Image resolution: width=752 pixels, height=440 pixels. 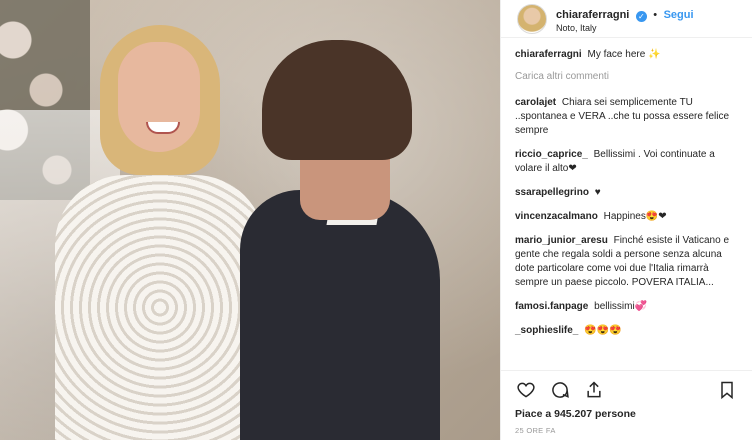 I want to click on avatar, so click(x=532, y=18).